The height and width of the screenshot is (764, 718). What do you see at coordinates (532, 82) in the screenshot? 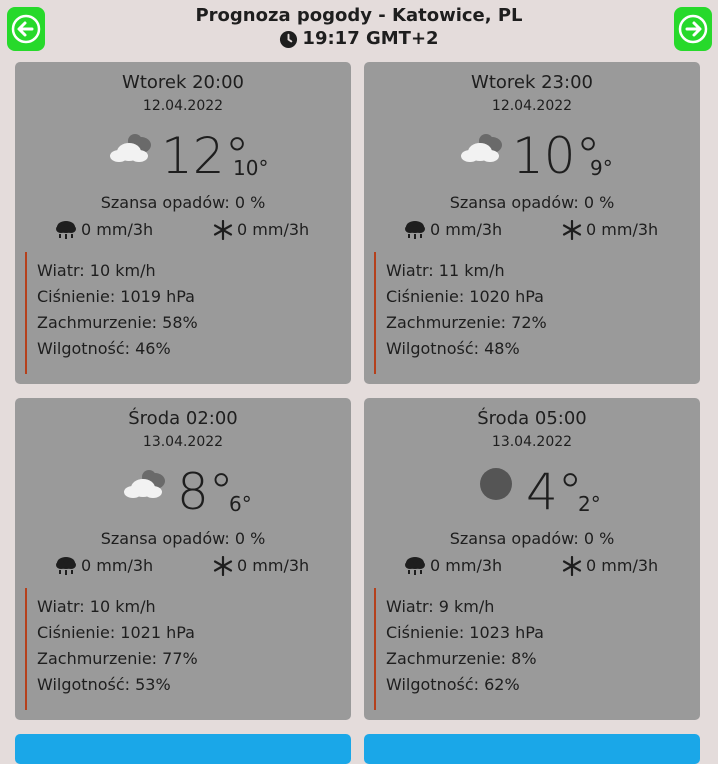
I see `forecast-day: Wtorek 23:00` at bounding box center [532, 82].